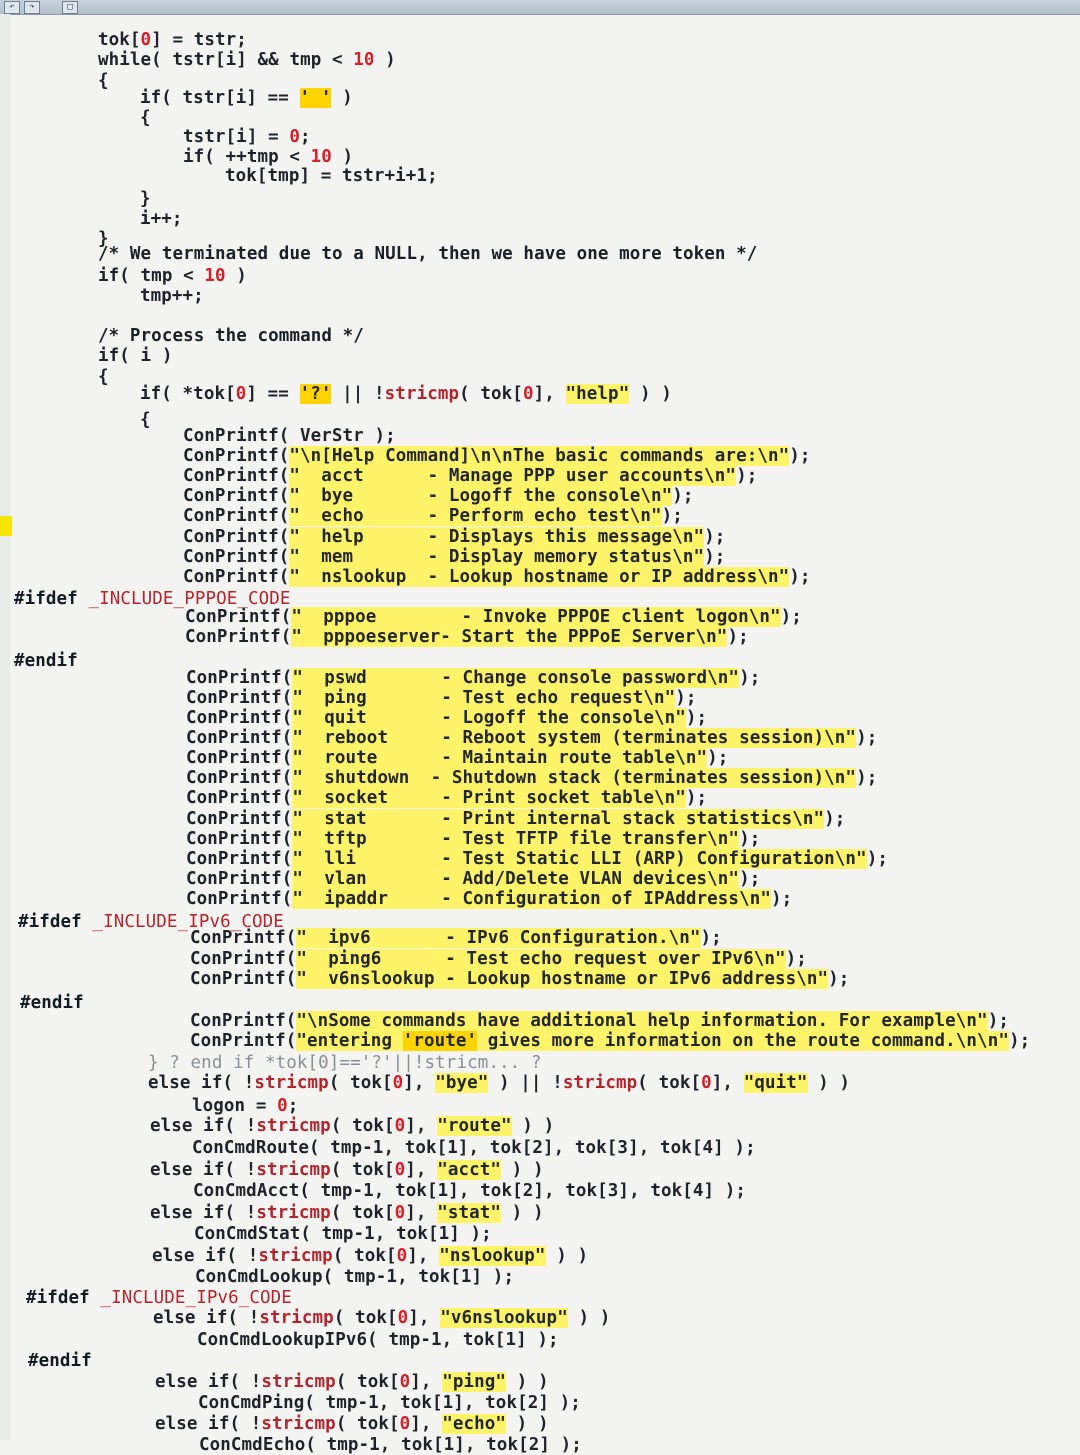 This screenshot has width=1080, height=1455. I want to click on preprocessor-ifdef-line: #ifdef _INCLUDE_IPv6_CODE, so click(159, 1298).